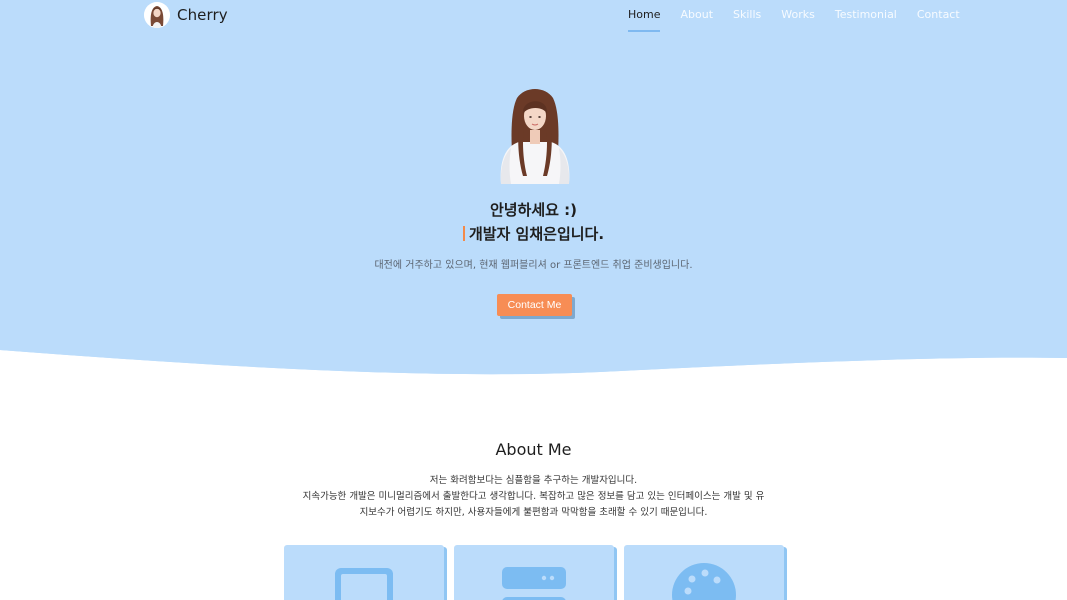 The image size is (1067, 600). What do you see at coordinates (938, 14) in the screenshot?
I see `nav-item-contact: Contact` at bounding box center [938, 14].